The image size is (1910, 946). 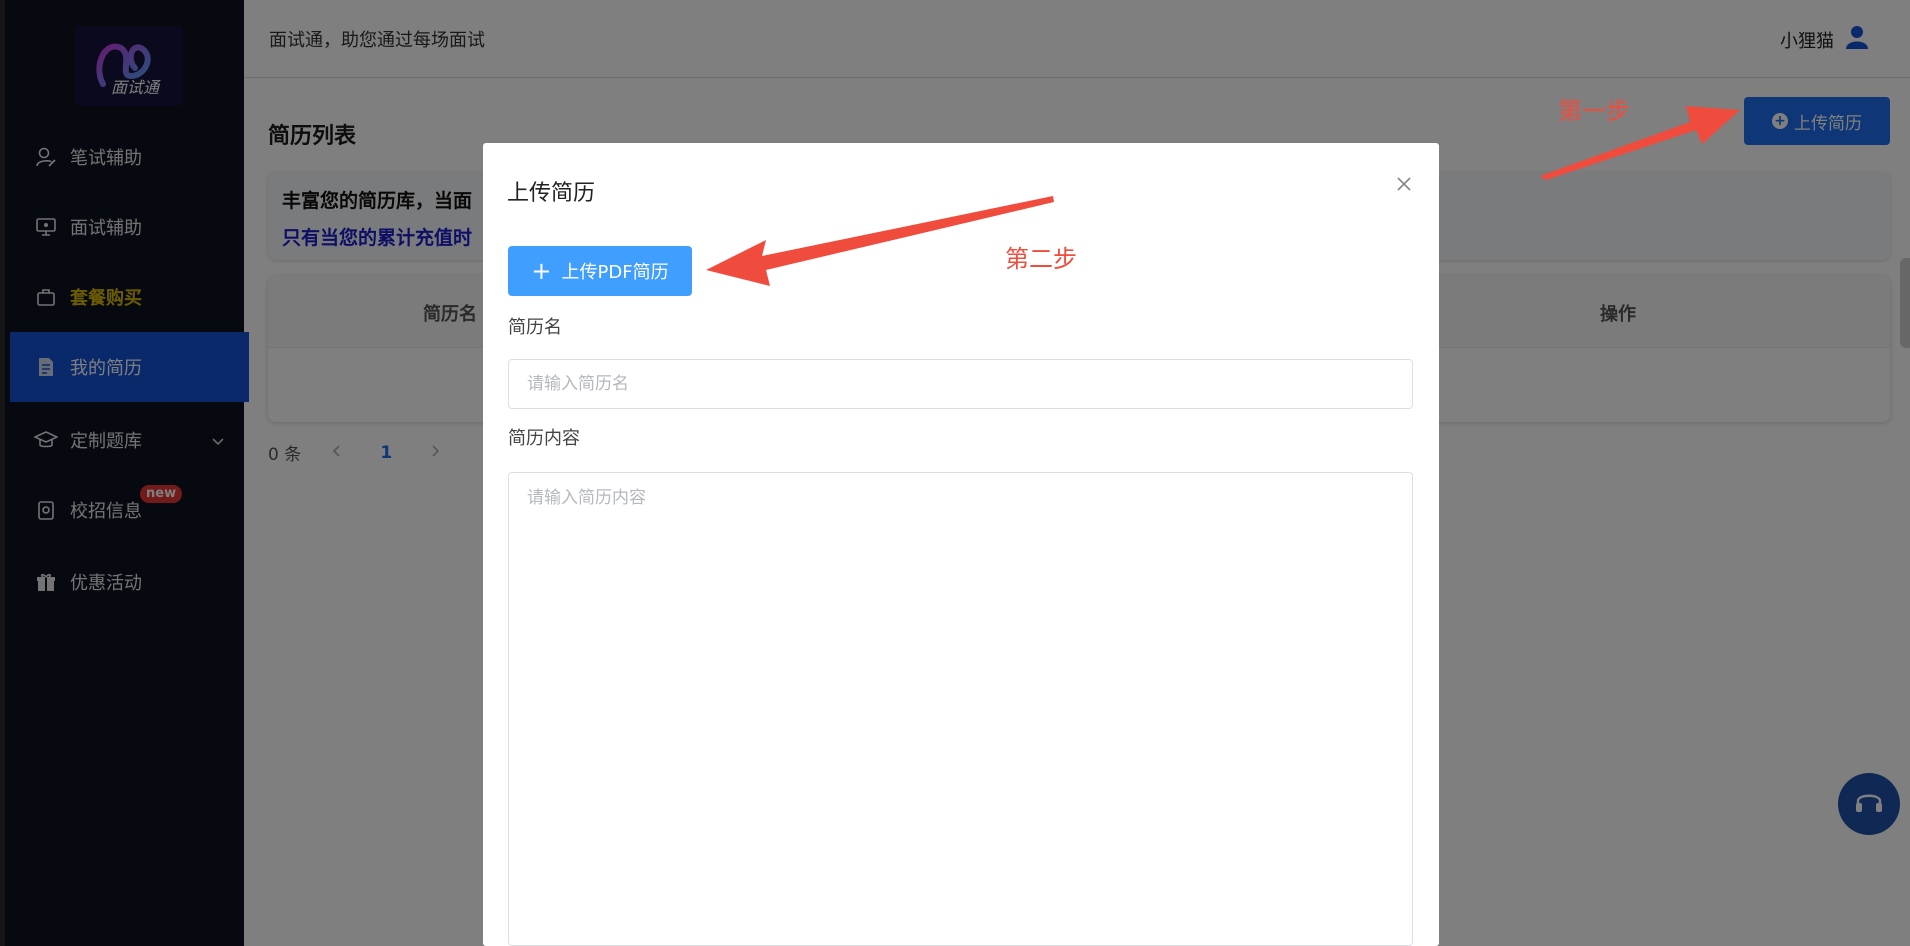 I want to click on annotation-arrows, so click(x=1223, y=196).